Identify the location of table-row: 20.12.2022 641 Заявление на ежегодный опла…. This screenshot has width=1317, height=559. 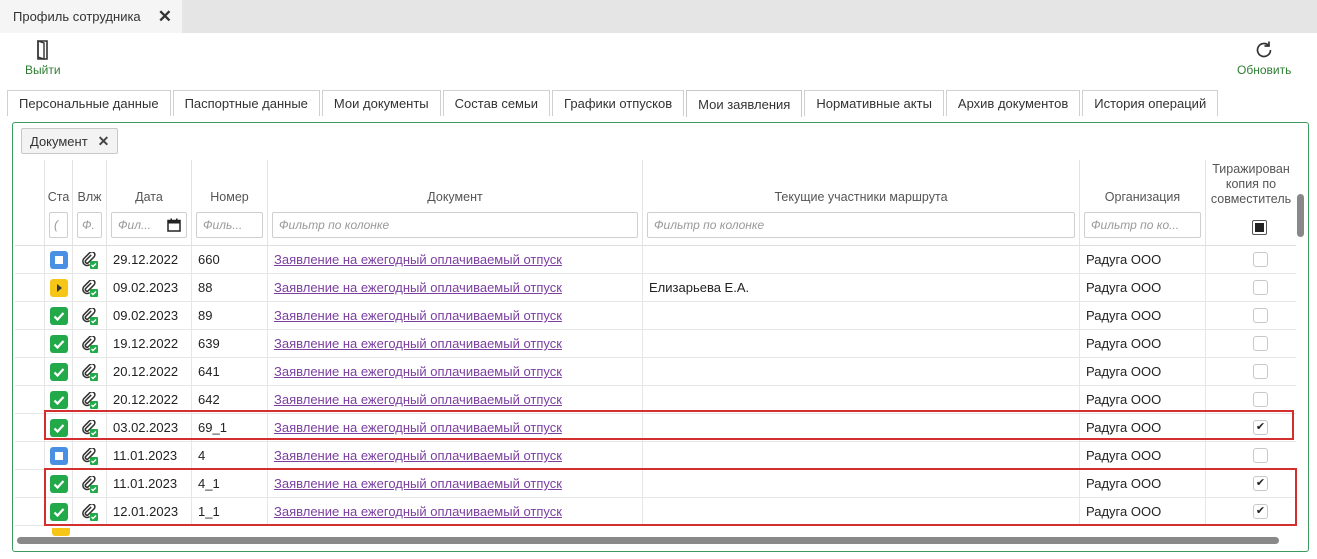
(655, 372).